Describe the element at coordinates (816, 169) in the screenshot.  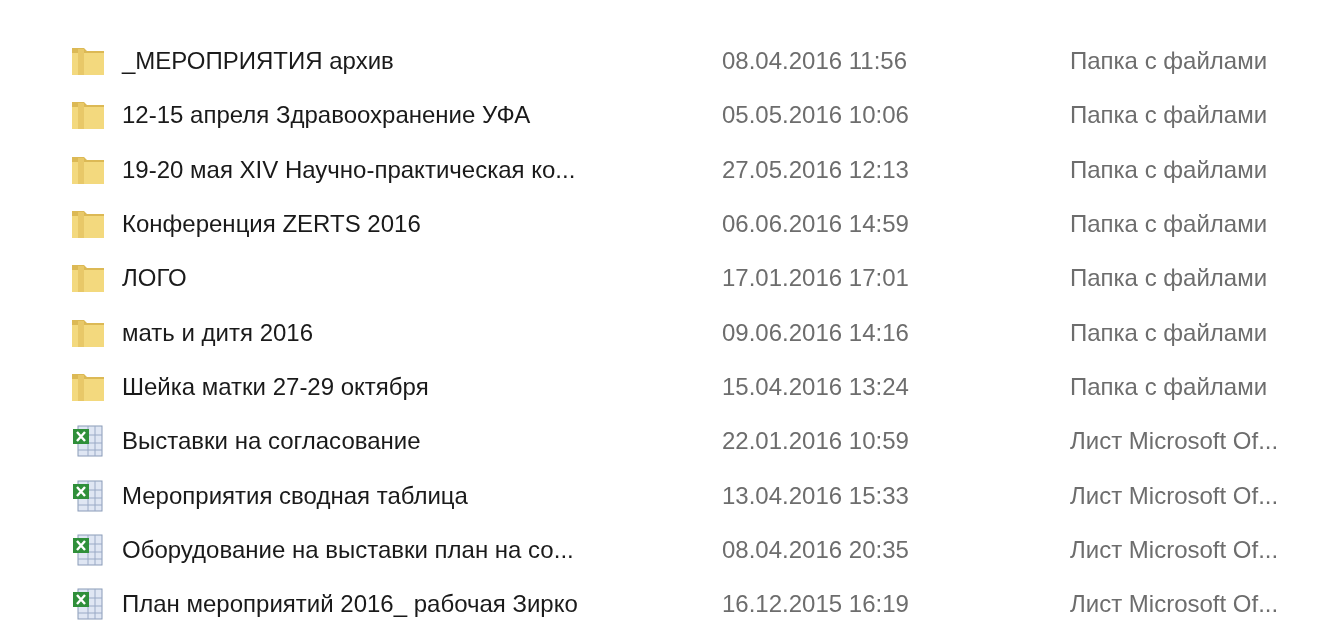
I see `date-modified: 27.05.2016 12:13` at that location.